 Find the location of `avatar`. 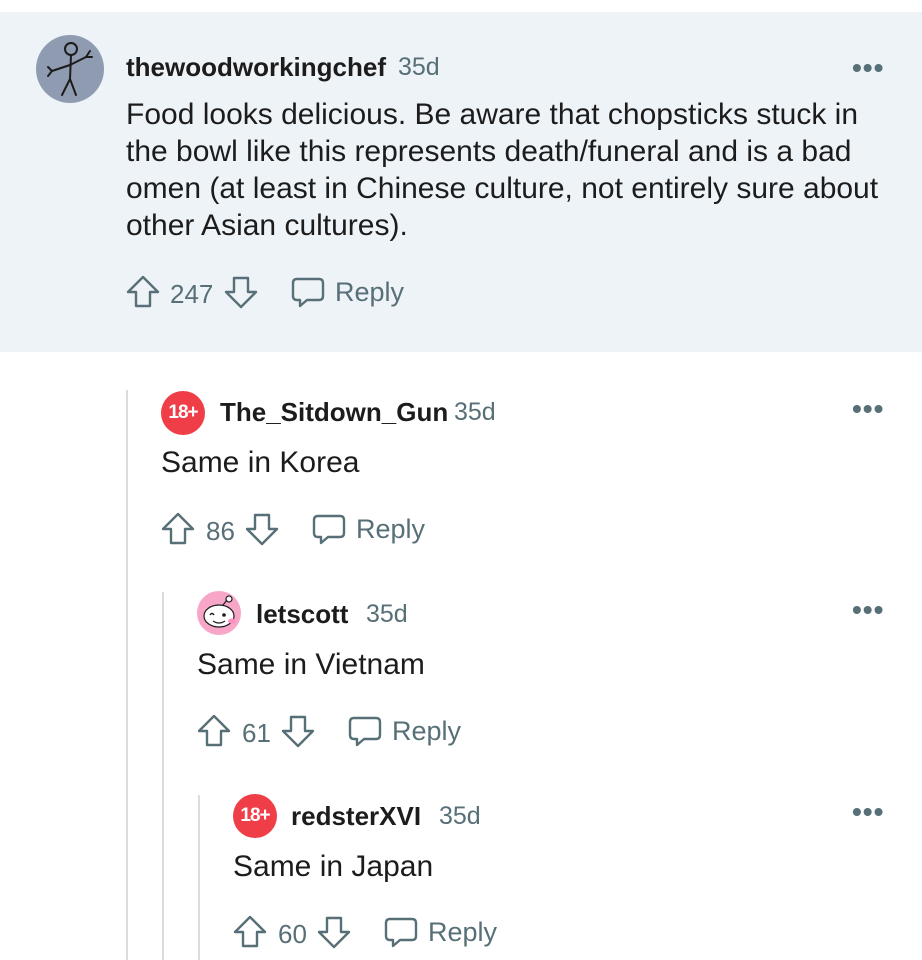

avatar is located at coordinates (70, 69).